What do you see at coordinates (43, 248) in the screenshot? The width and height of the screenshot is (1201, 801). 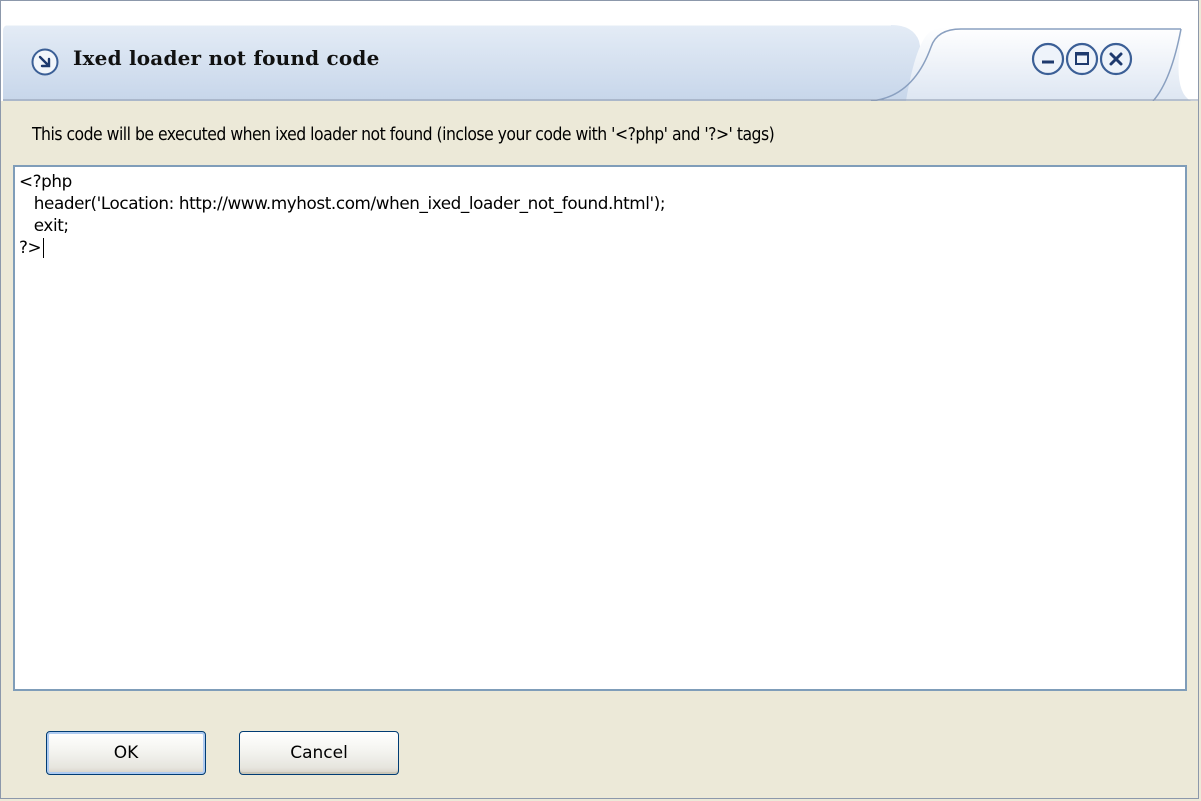 I see `text-caret` at bounding box center [43, 248].